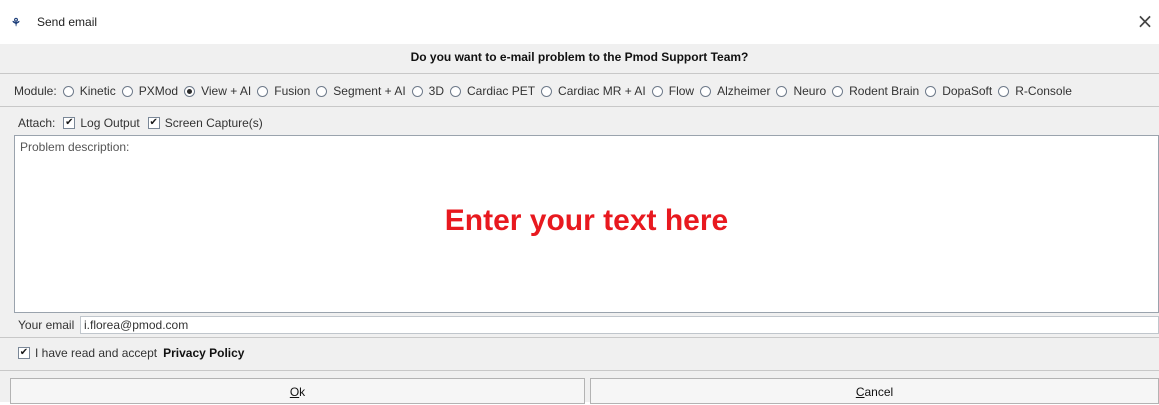 Image resolution: width=1159 pixels, height=405 pixels. Describe the element at coordinates (1043, 91) in the screenshot. I see `module-option-label: R-Console` at that location.